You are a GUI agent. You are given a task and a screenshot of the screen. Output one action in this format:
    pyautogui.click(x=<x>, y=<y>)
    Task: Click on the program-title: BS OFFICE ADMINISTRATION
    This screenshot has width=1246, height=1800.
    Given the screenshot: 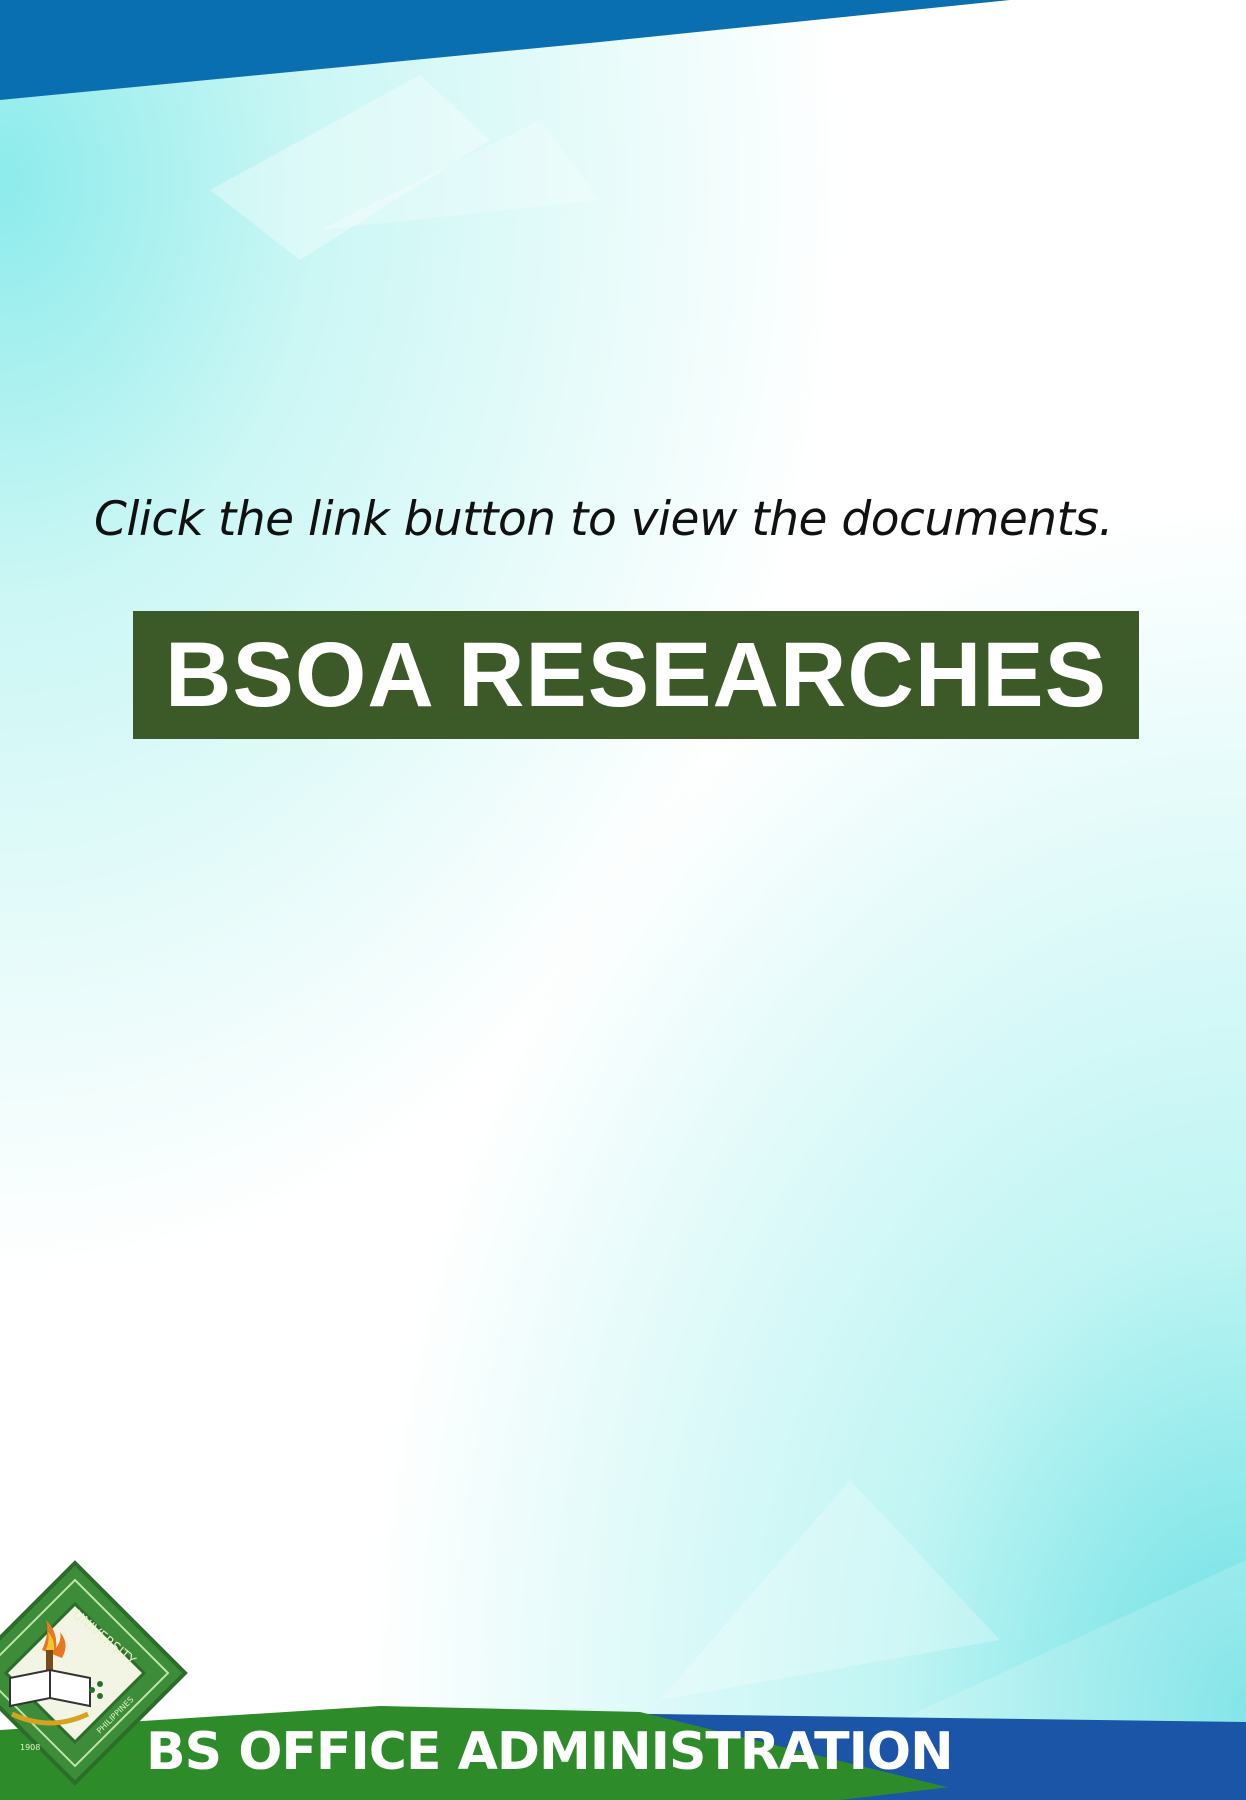 What is the action you would take?
    pyautogui.click(x=550, y=1752)
    